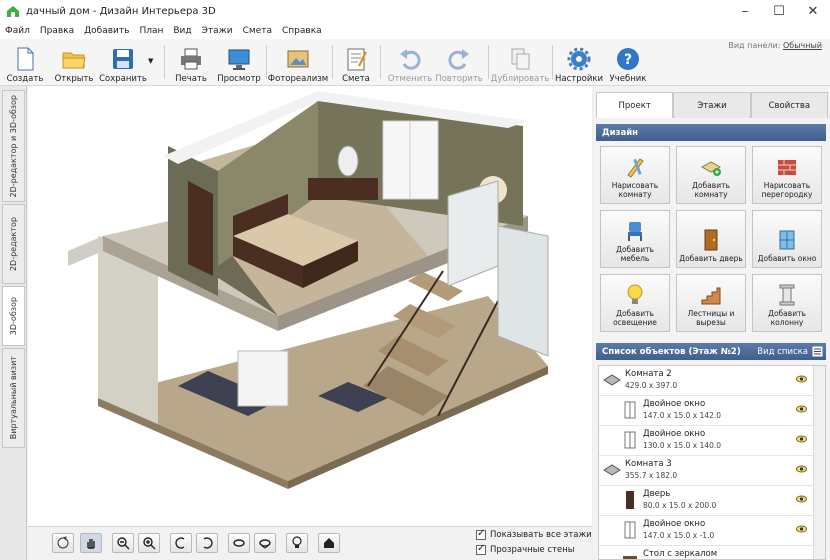  What do you see at coordinates (712, 531) in the screenshot?
I see `list-item: Двойное окно 147.0 x 15.0 x -1.0` at bounding box center [712, 531].